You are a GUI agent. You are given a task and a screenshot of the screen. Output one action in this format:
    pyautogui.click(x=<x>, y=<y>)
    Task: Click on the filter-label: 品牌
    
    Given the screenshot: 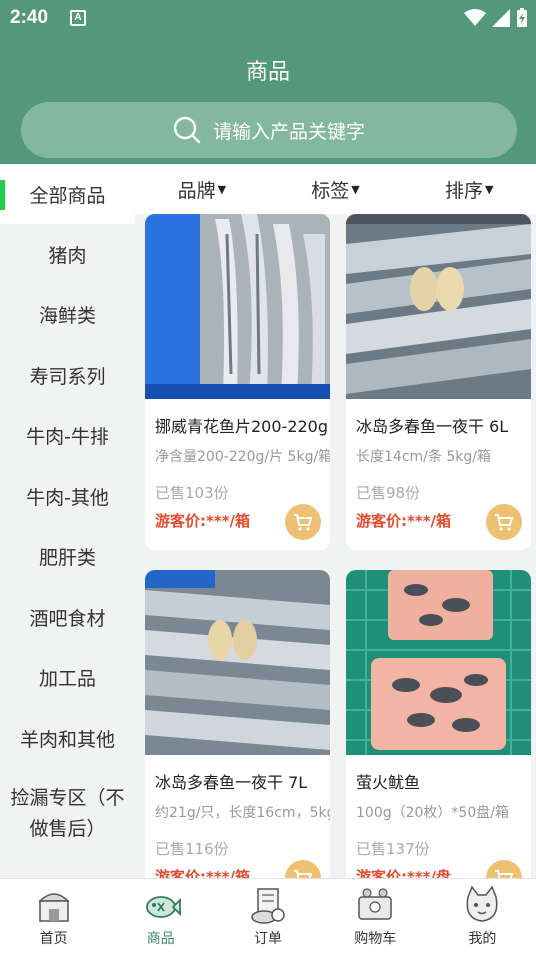 What is the action you would take?
    pyautogui.click(x=196, y=190)
    